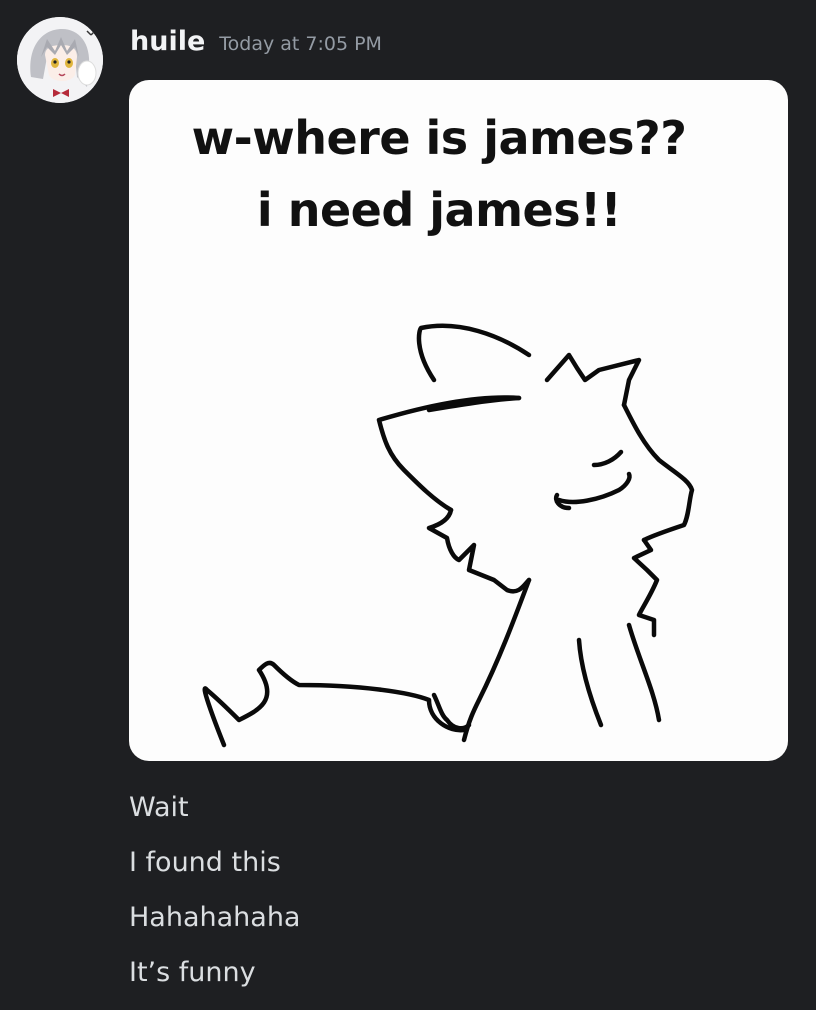  Describe the element at coordinates (192, 972) in the screenshot. I see `message-line: It’s funny` at that location.